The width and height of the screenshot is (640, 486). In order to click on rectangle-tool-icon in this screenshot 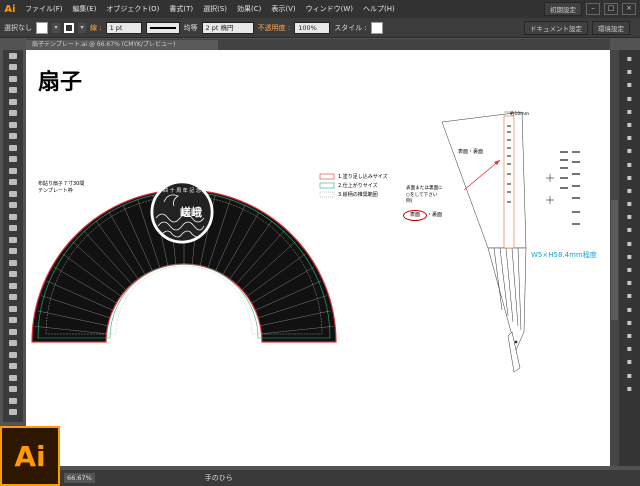, I will do `click(13, 137)`.